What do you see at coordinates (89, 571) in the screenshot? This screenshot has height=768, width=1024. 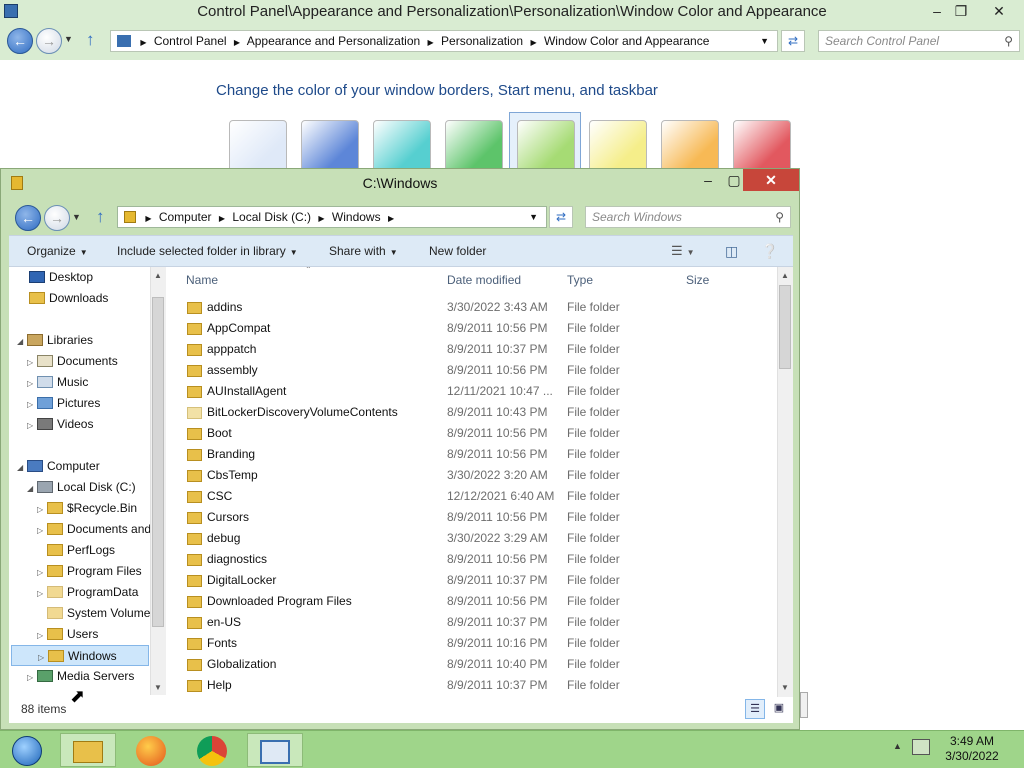 I see `nav-item-program-files: ▷ Program Files` at bounding box center [89, 571].